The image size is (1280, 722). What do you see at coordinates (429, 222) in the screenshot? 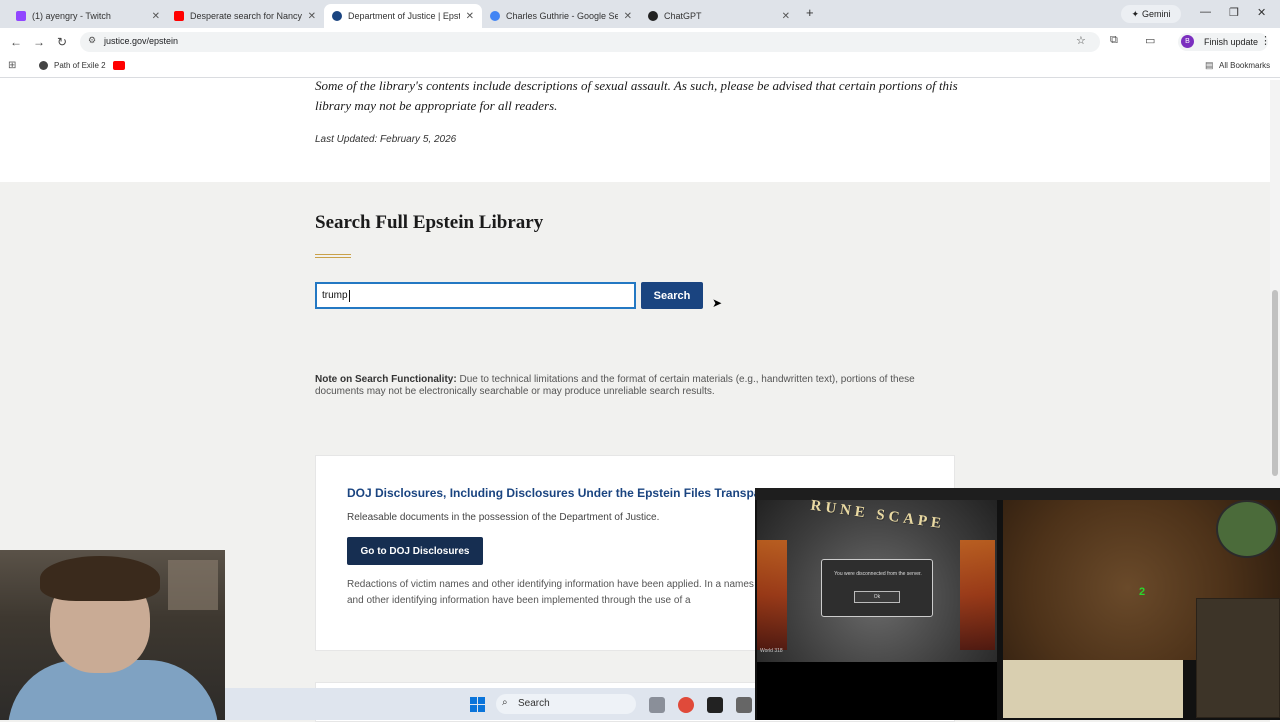
I see `search-heading: Search Full Epstein Library` at bounding box center [429, 222].